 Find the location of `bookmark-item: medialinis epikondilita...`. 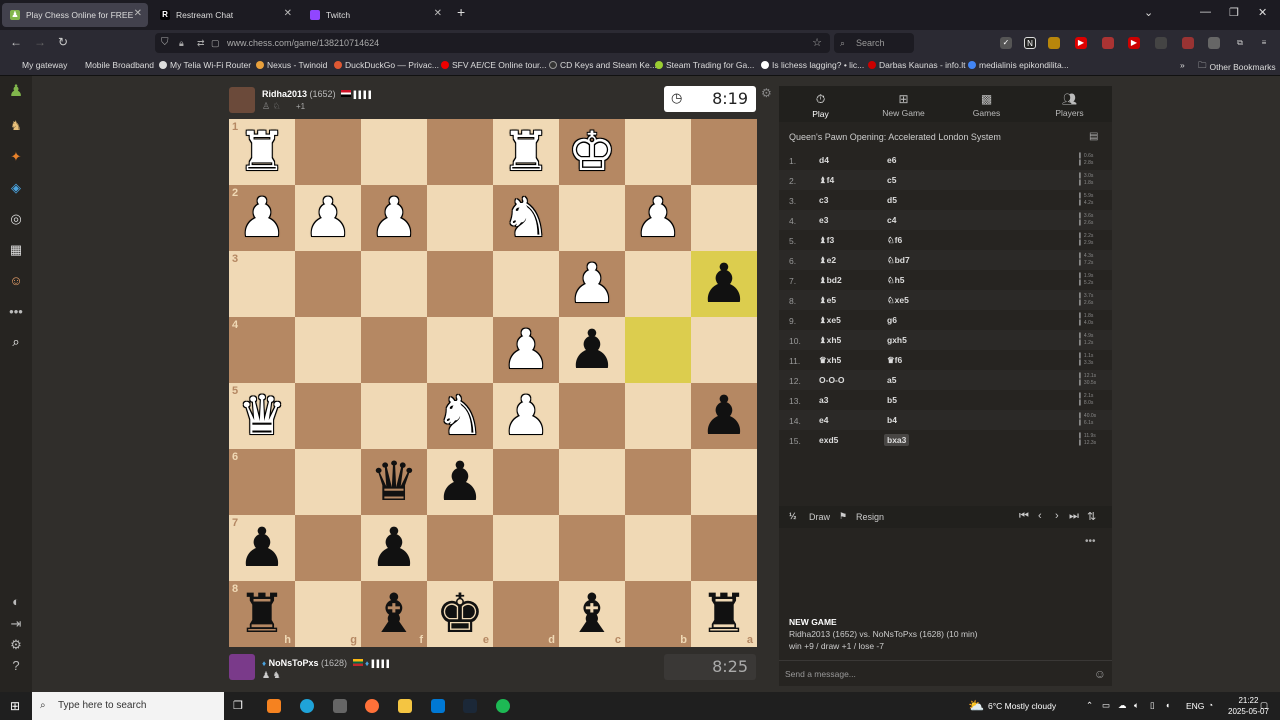

bookmark-item: medialinis epikondilita... is located at coordinates (1018, 65).